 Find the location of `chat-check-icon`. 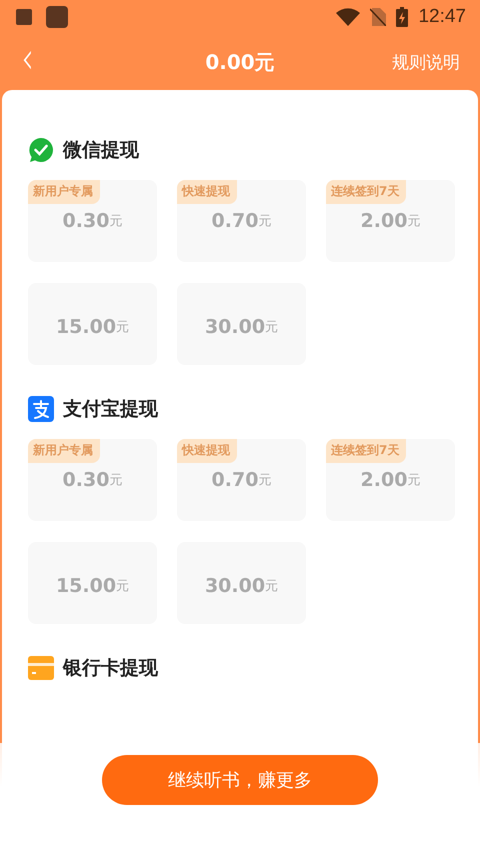

chat-check-icon is located at coordinates (41, 150).